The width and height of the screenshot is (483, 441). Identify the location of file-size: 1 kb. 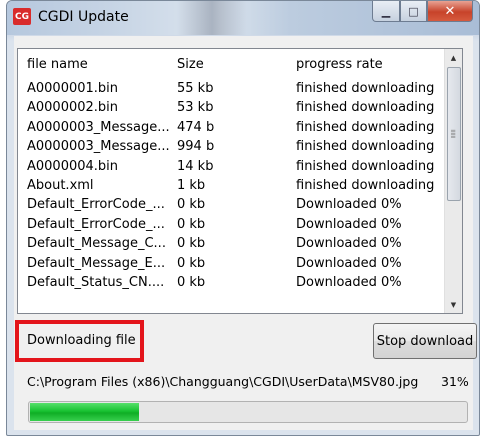
(191, 185).